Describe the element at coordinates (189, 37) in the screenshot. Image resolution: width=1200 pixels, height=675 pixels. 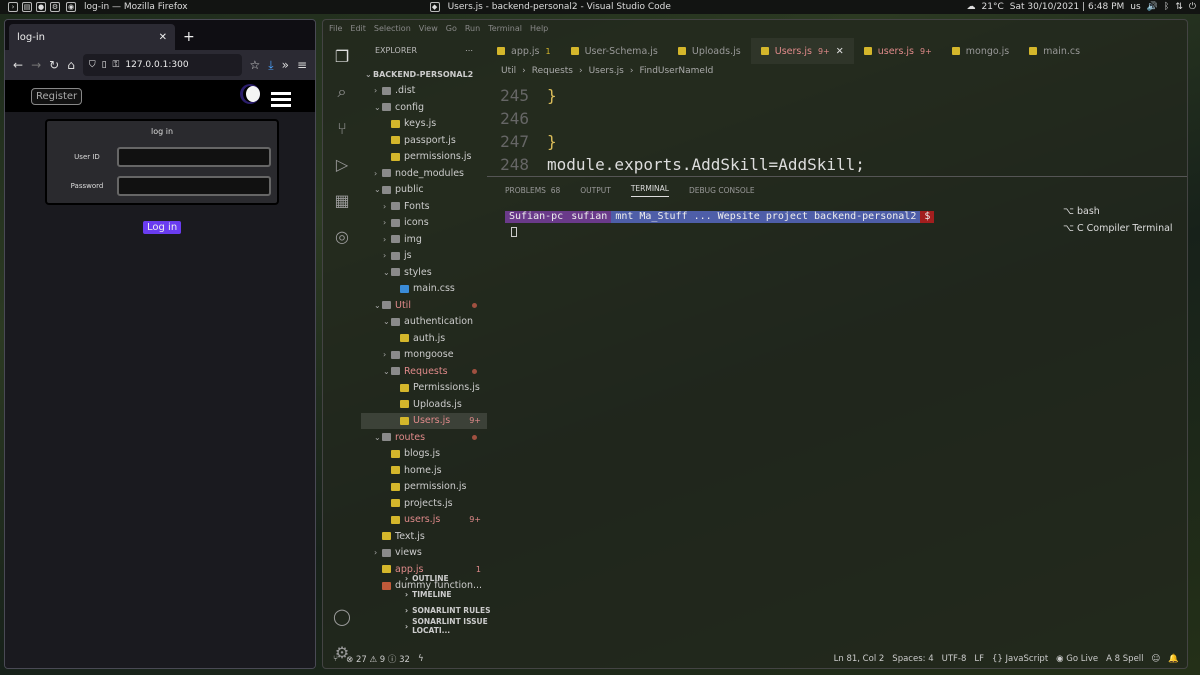
I see `new-tab-icon: +` at that location.